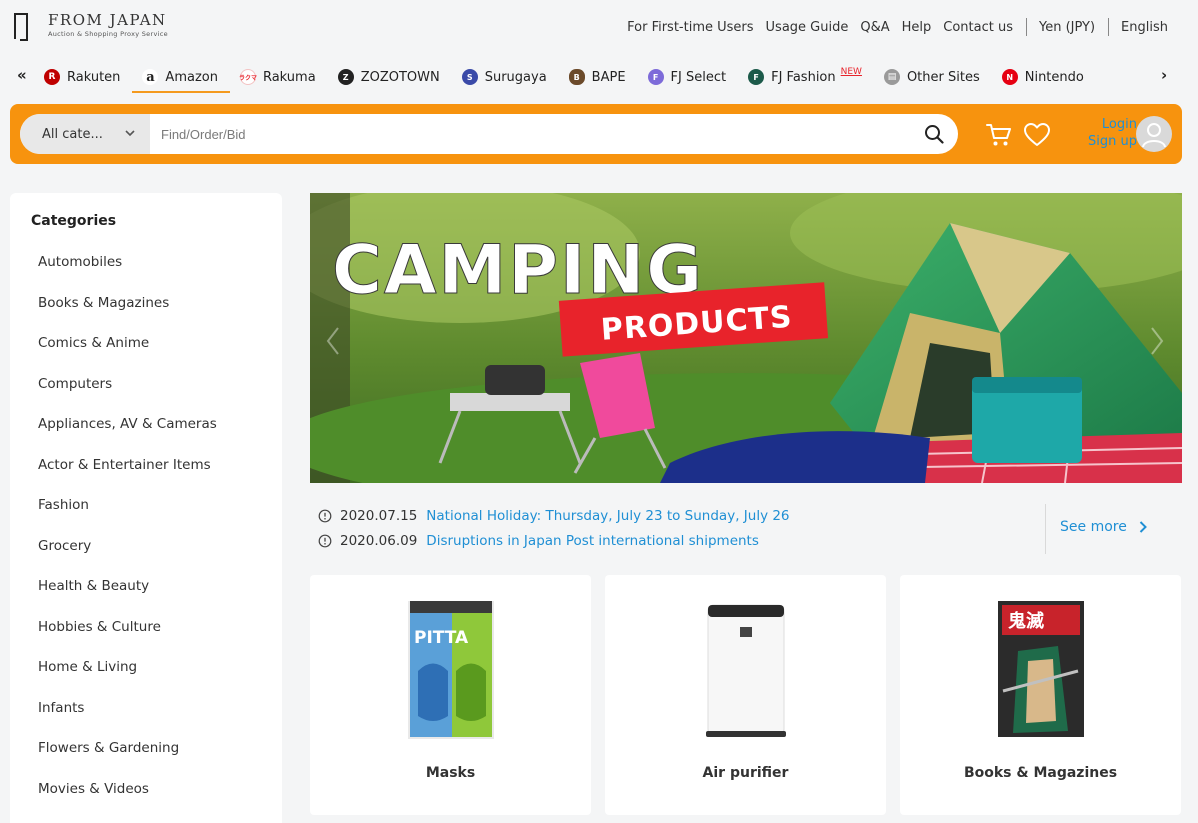 This screenshot has width=1198, height=823. I want to click on search-bar: All cate... Login Sign up, so click(596, 134).